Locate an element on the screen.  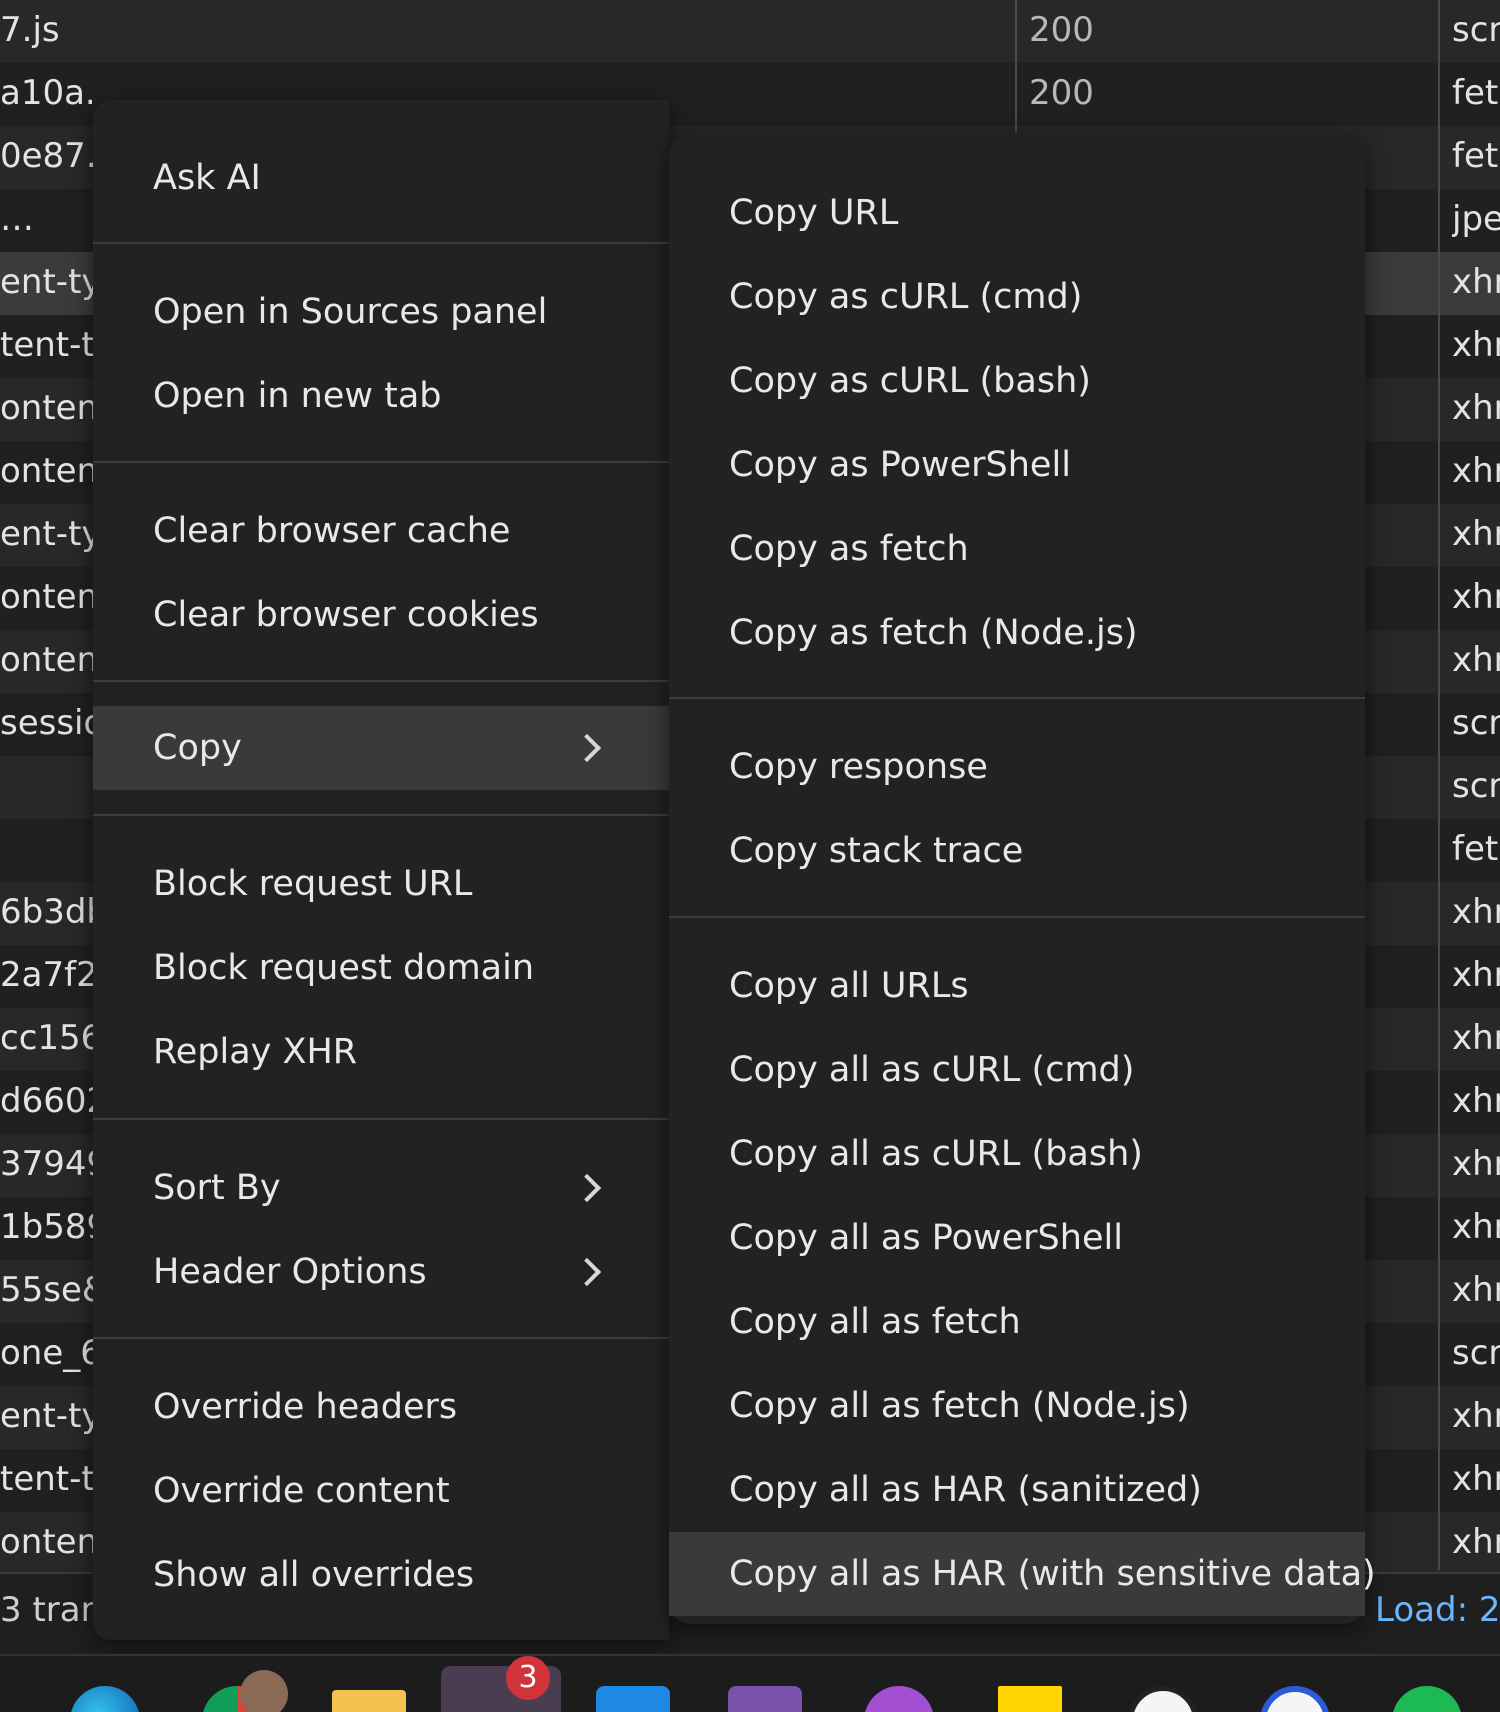
request-name-cell: 7.js is located at coordinates (30, 30).